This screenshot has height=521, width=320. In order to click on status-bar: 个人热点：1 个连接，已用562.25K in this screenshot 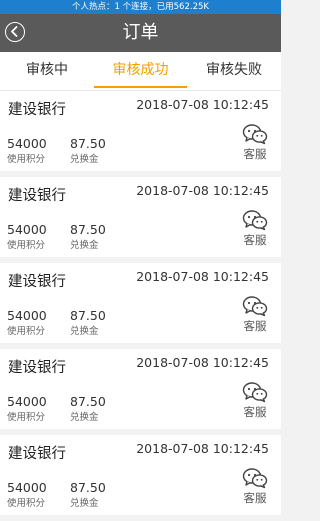, I will do `click(140, 7)`.